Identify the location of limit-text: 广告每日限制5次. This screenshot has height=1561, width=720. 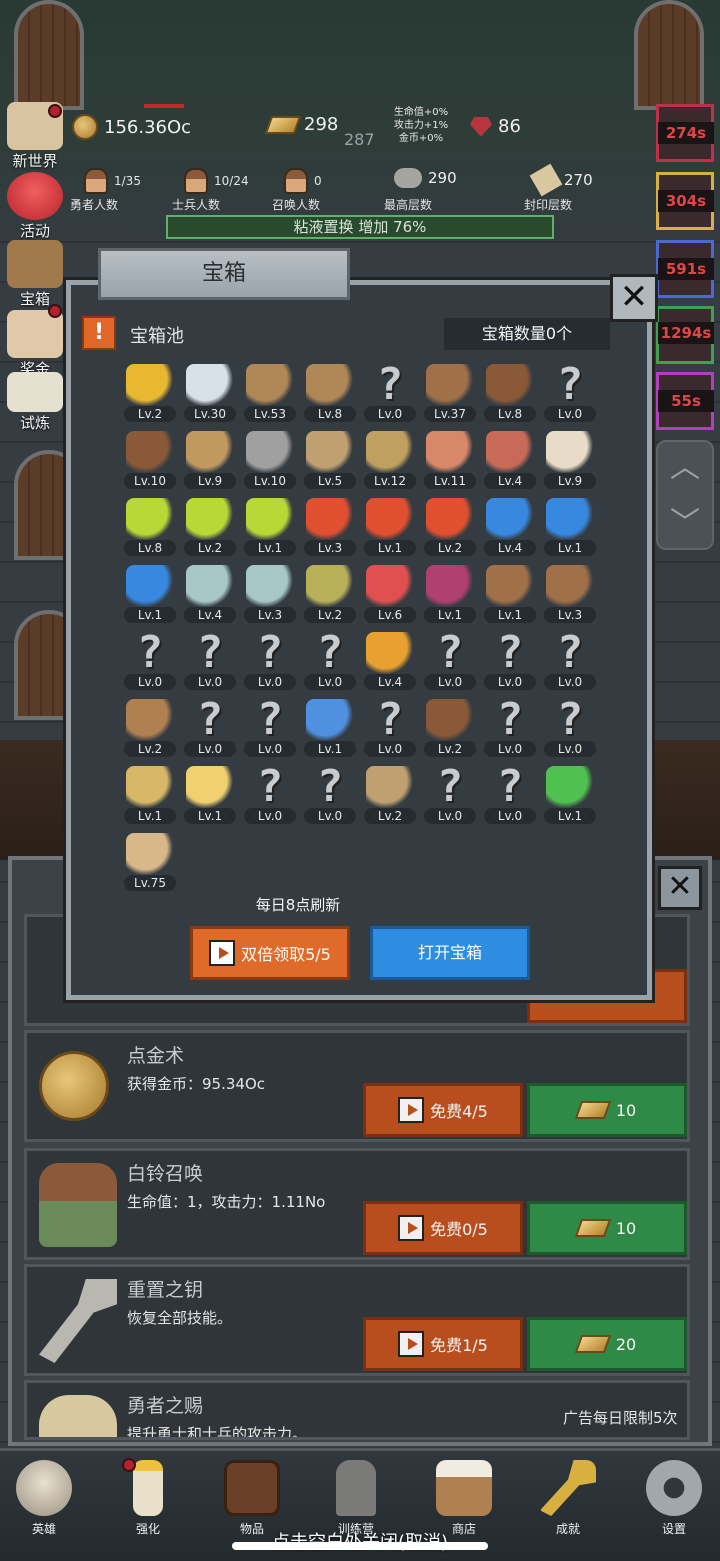
(620, 1418).